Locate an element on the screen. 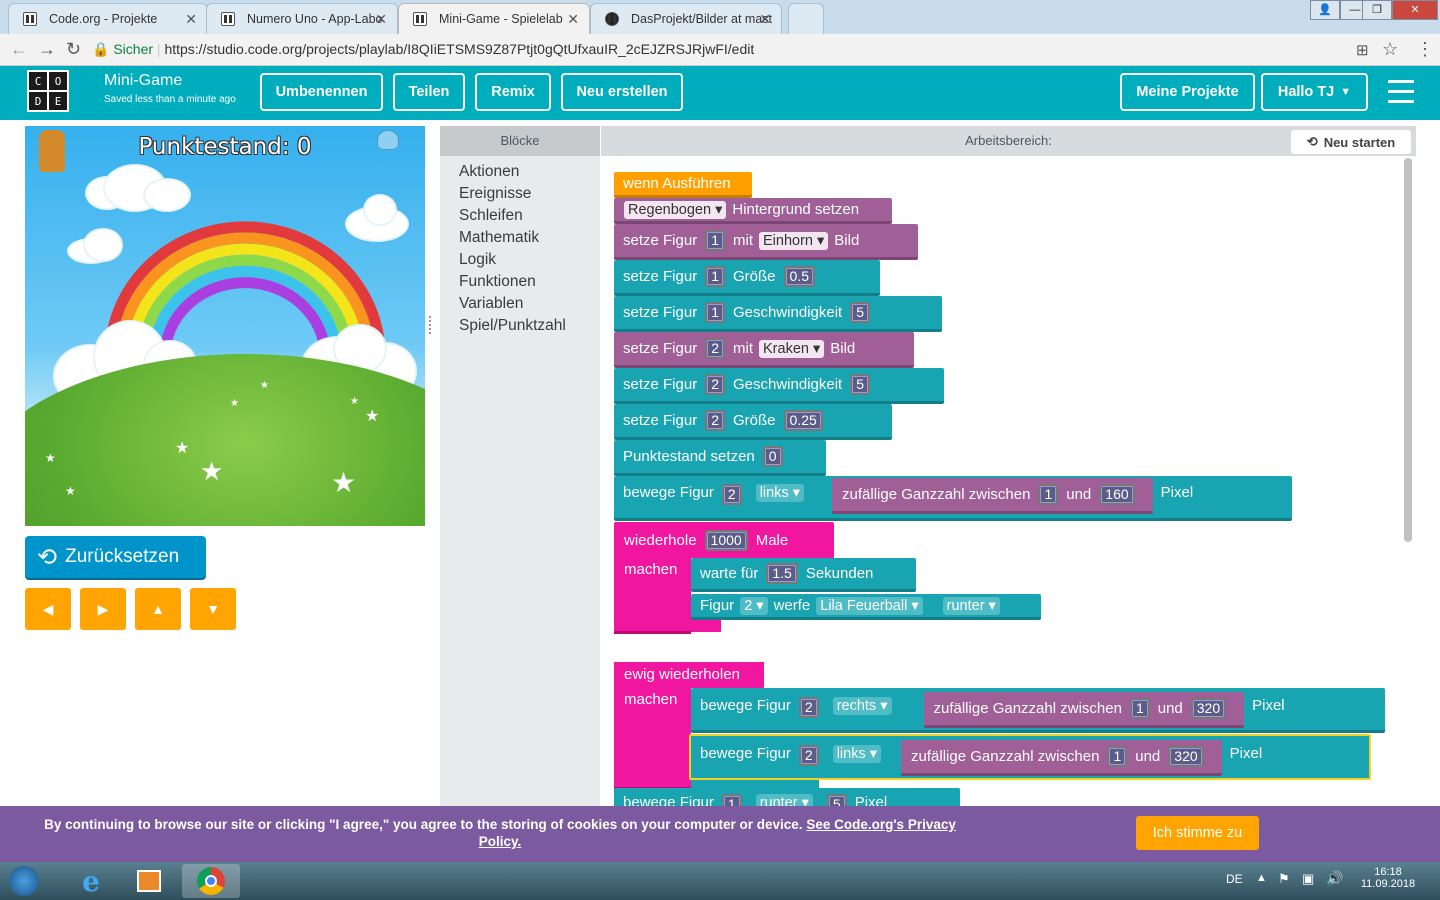  block-set-background: Regenbogen ▾ Hintergrund setzen is located at coordinates (753, 211).